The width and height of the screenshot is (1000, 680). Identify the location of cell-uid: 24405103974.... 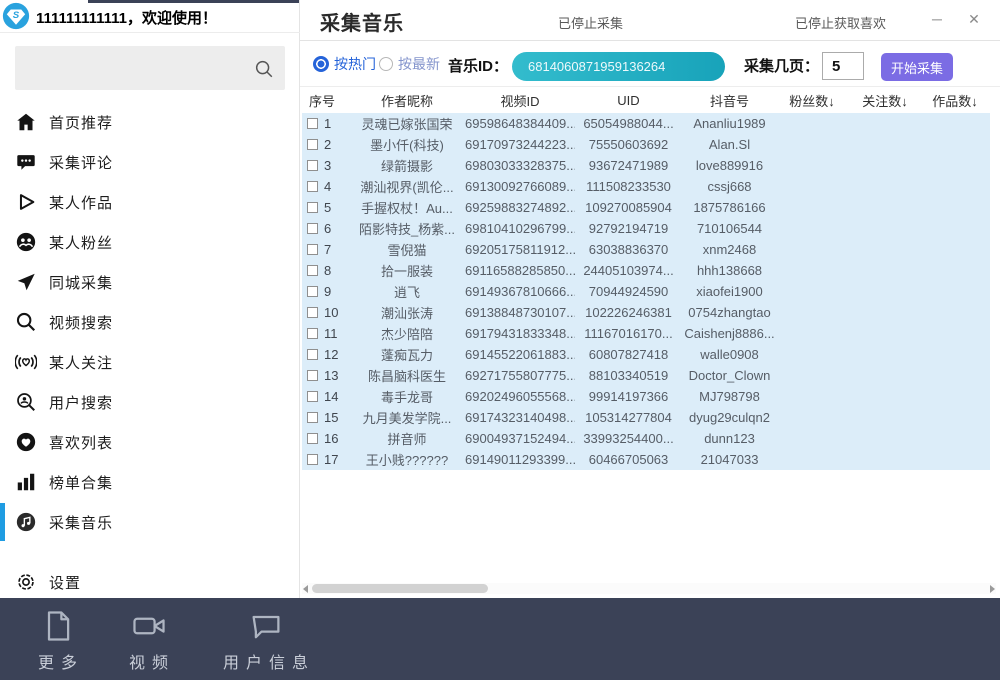
(628, 270).